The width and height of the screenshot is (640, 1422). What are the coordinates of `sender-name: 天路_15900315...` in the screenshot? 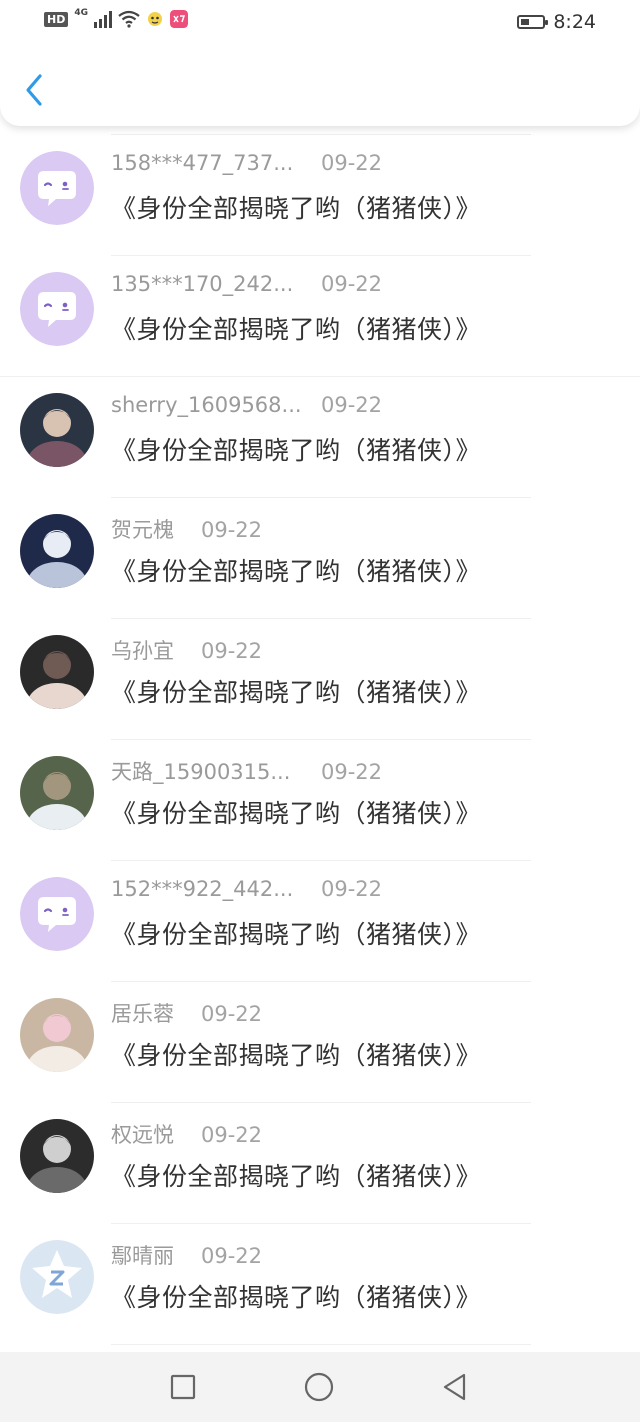 It's located at (201, 772).